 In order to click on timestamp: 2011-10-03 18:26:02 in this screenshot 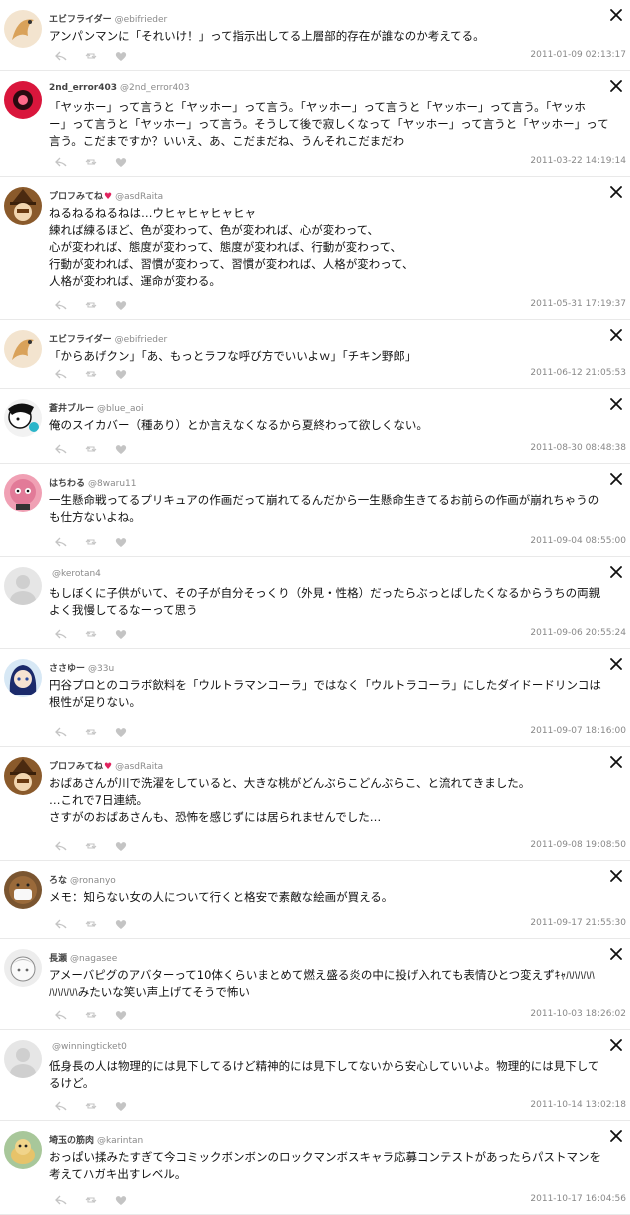, I will do `click(578, 1014)`.